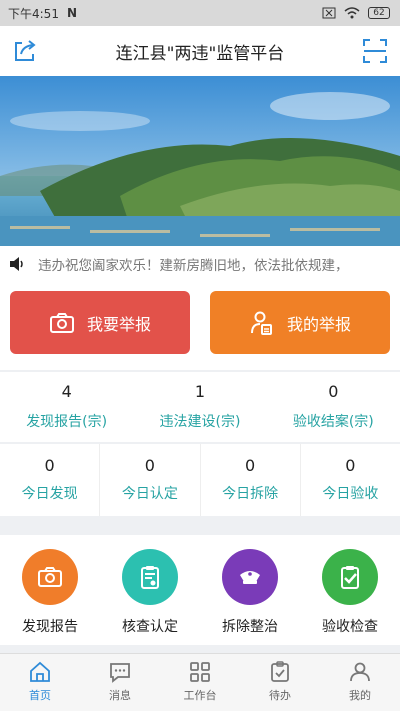  I want to click on bottom-tab-bar: 首页 消息 工作台 待办 我的, so click(200, 682).